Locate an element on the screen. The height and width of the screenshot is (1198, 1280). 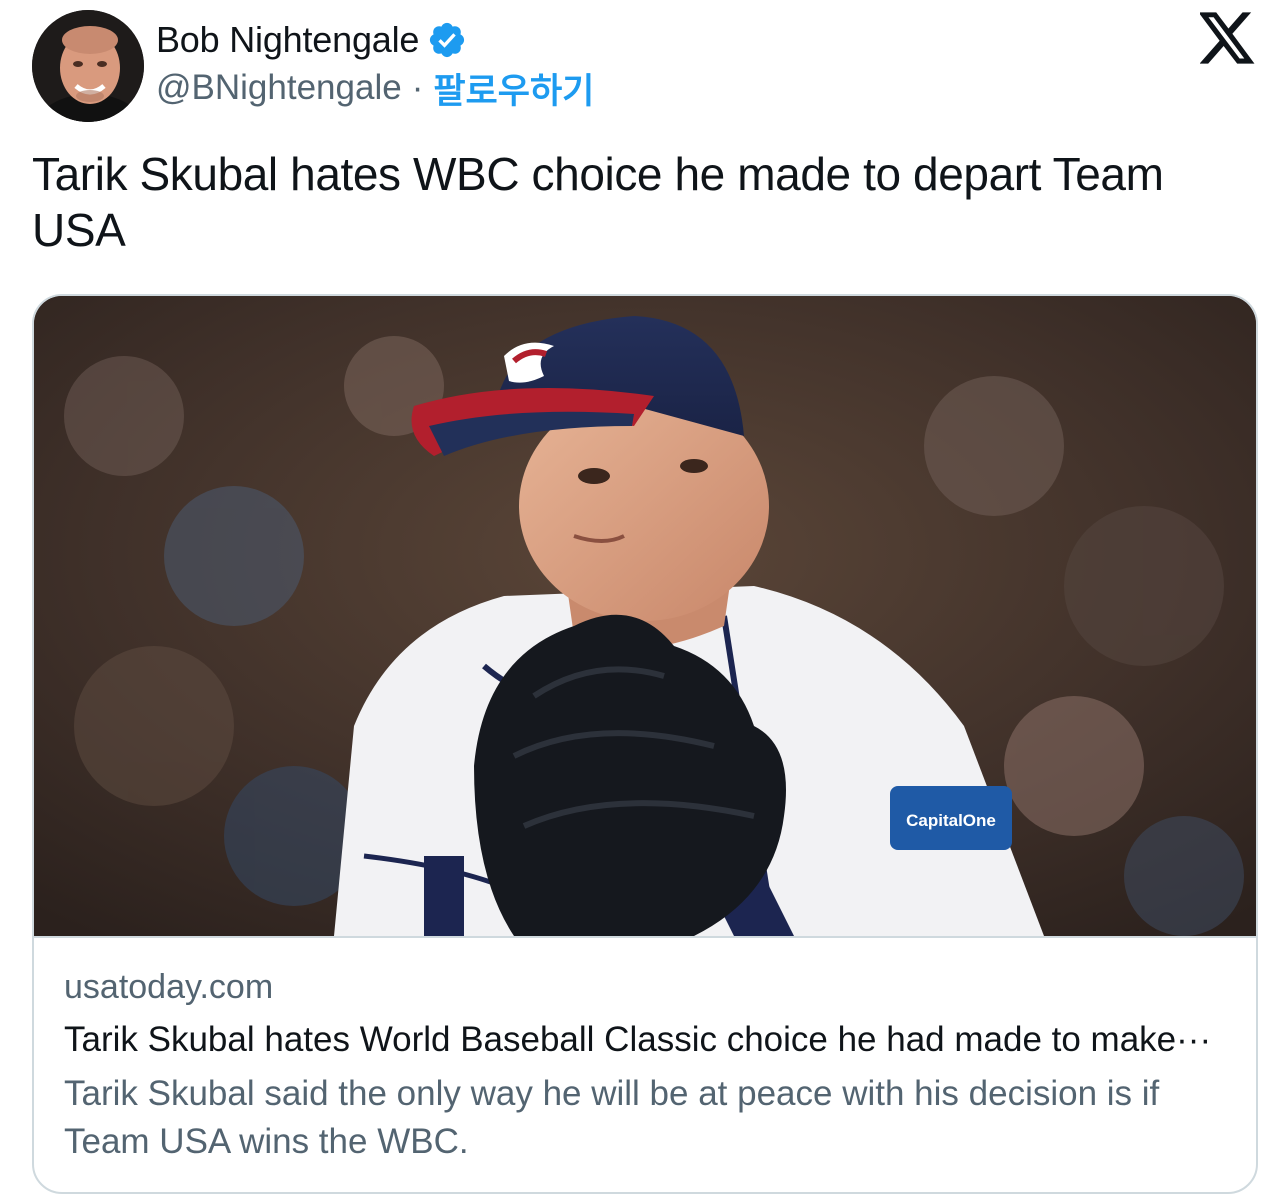
avatar is located at coordinates (88, 66).